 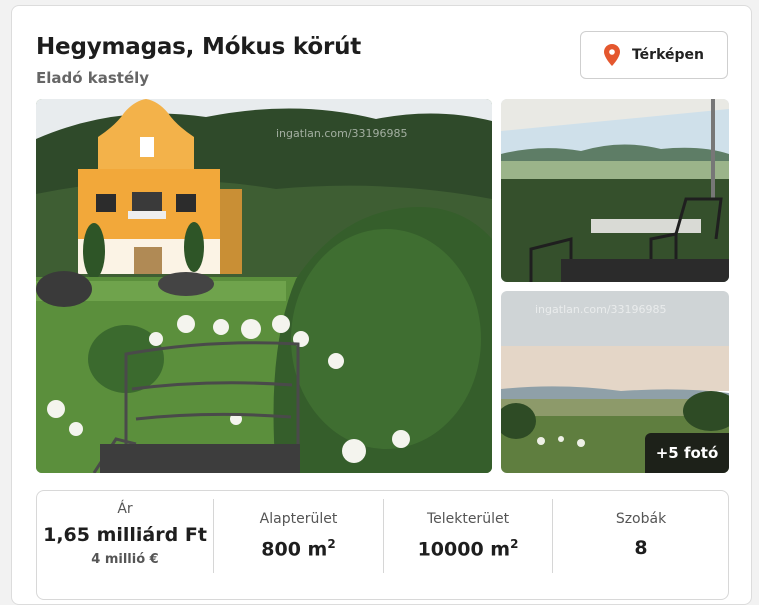 I want to click on stat-floor-area: Alapterület 800 m2, so click(x=298, y=545).